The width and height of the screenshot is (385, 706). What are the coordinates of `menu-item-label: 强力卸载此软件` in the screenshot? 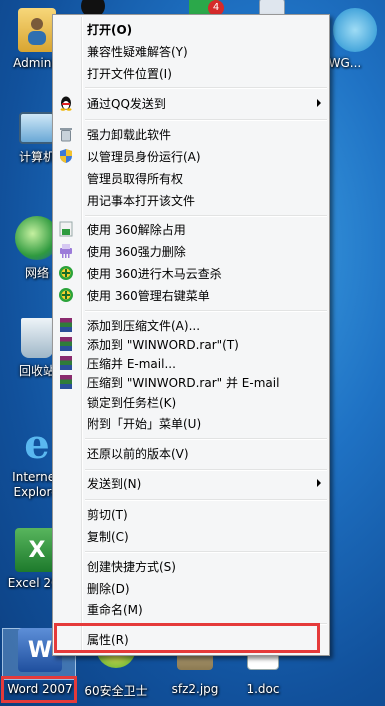 It's located at (129, 135).